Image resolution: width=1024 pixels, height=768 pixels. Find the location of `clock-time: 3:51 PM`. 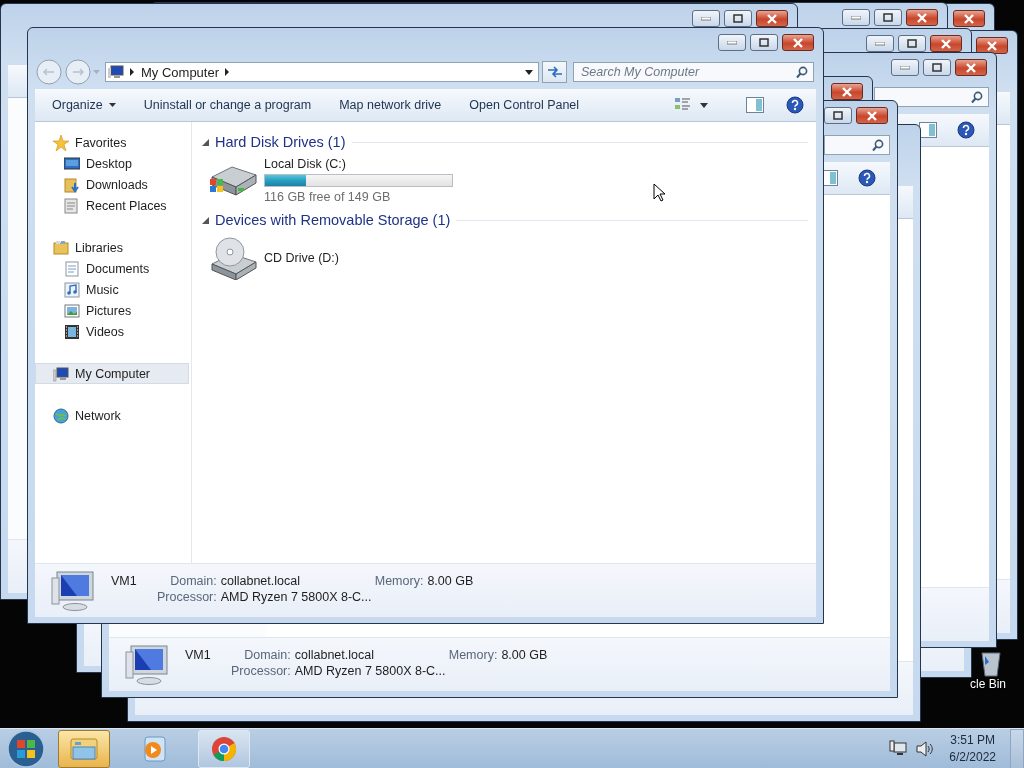

clock-time: 3:51 PM is located at coordinates (972, 740).